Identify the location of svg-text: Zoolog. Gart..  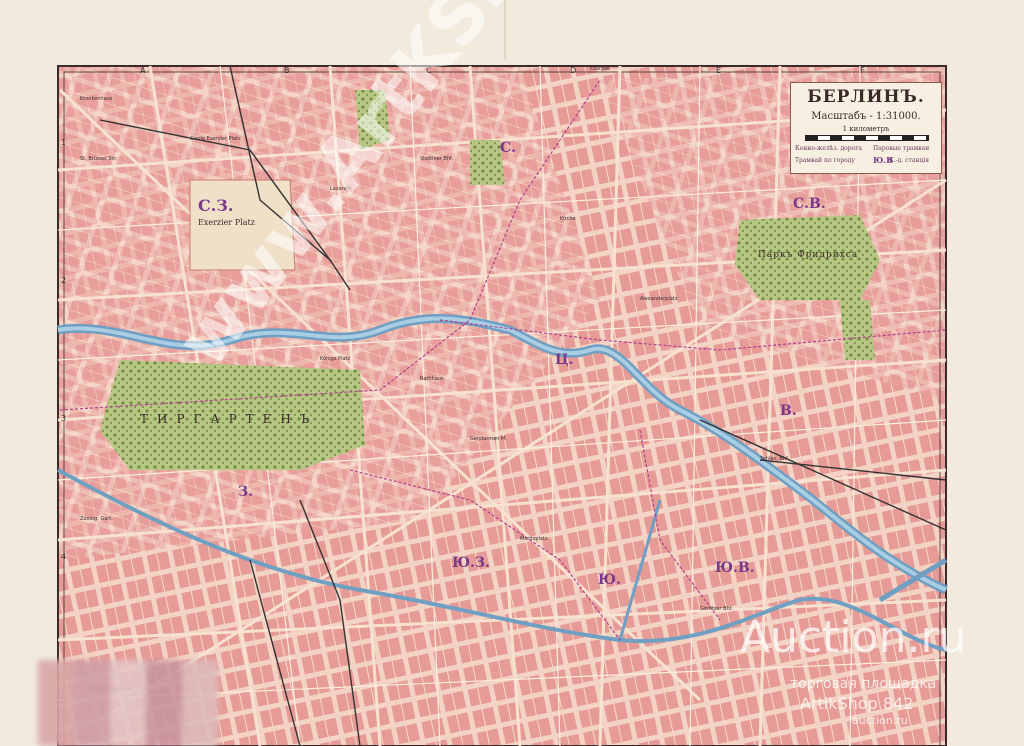
(96, 519).